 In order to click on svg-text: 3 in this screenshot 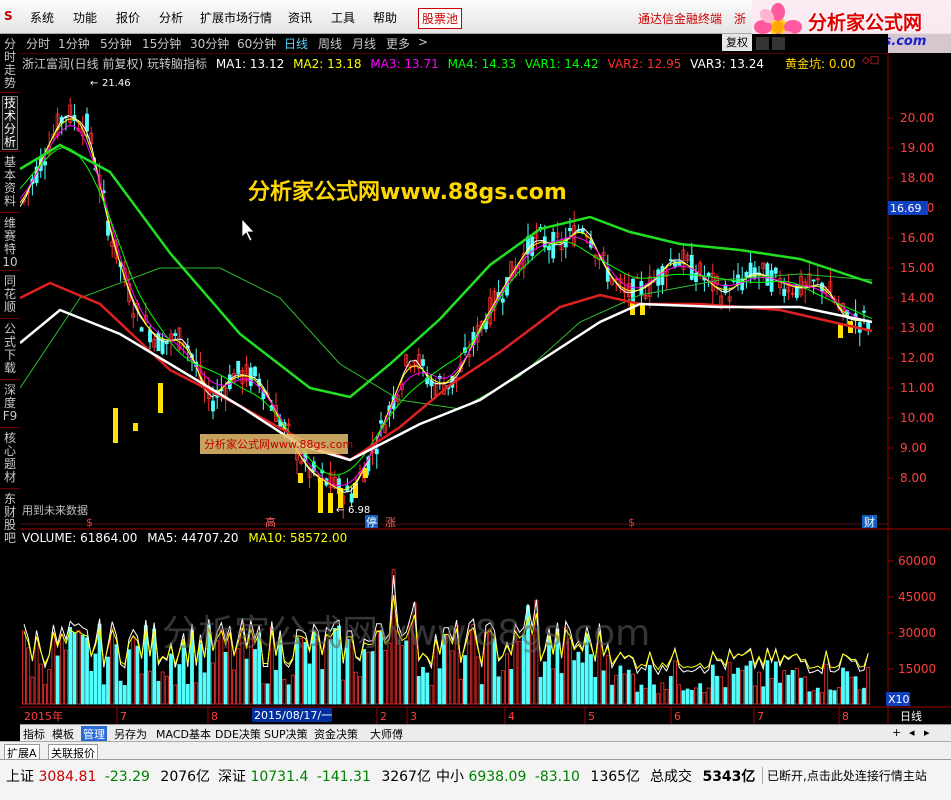, I will do `click(413, 716)`.